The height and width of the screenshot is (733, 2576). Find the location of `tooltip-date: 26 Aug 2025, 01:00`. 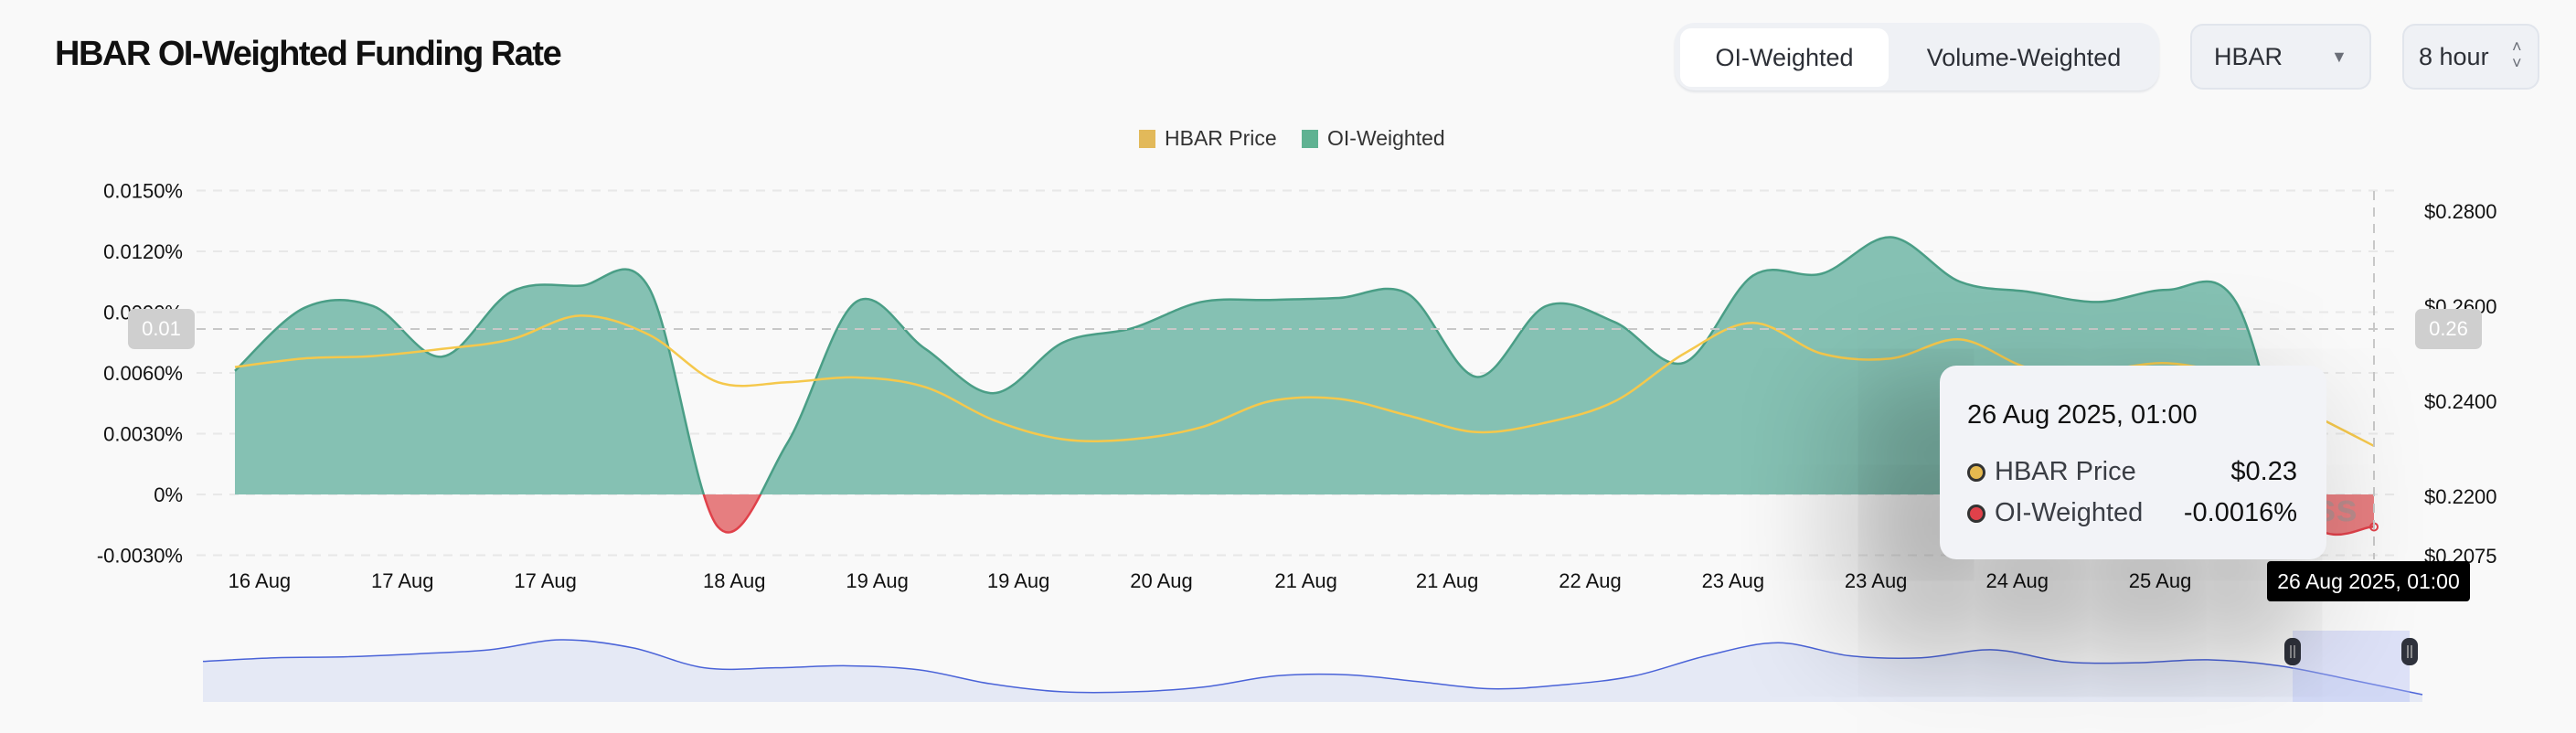

tooltip-date: 26 Aug 2025, 01:00 is located at coordinates (2082, 415).